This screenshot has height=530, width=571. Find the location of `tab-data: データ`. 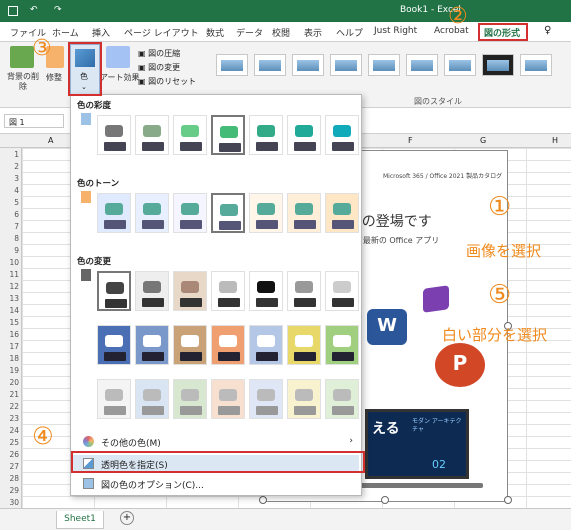

tab-data: データ is located at coordinates (249, 32).